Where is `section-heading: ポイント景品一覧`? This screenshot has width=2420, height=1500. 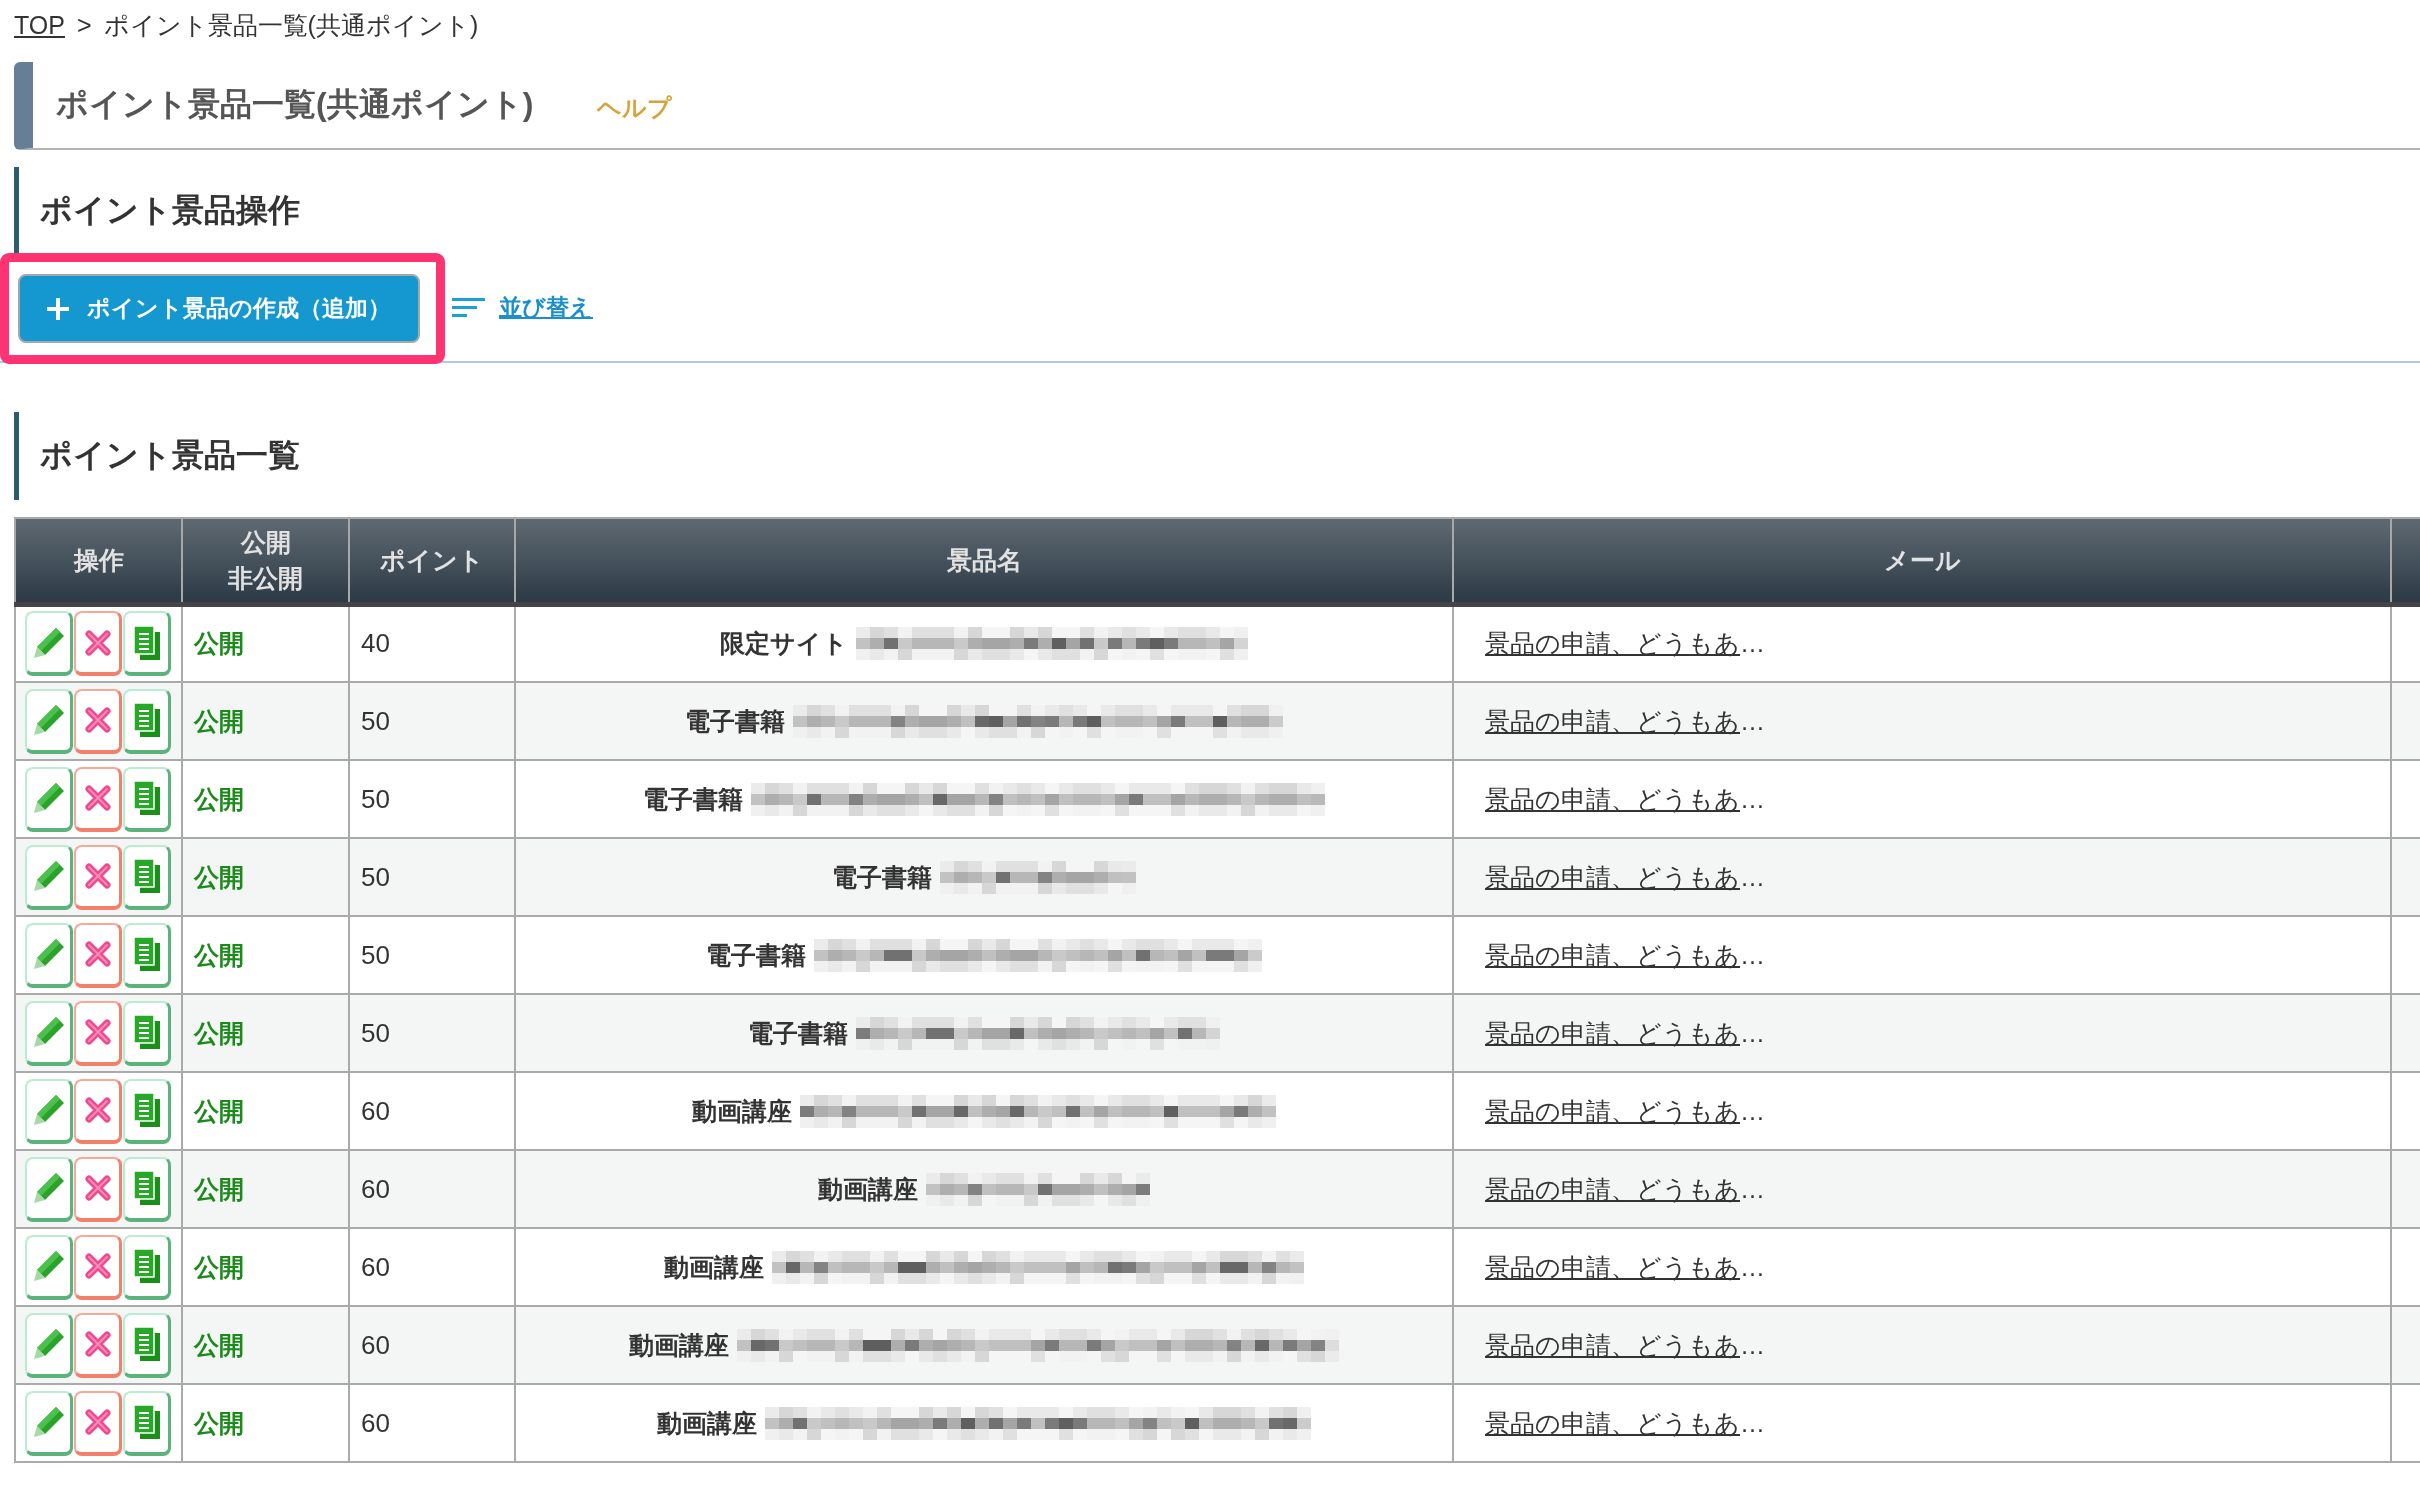 section-heading: ポイント景品一覧 is located at coordinates (1217, 456).